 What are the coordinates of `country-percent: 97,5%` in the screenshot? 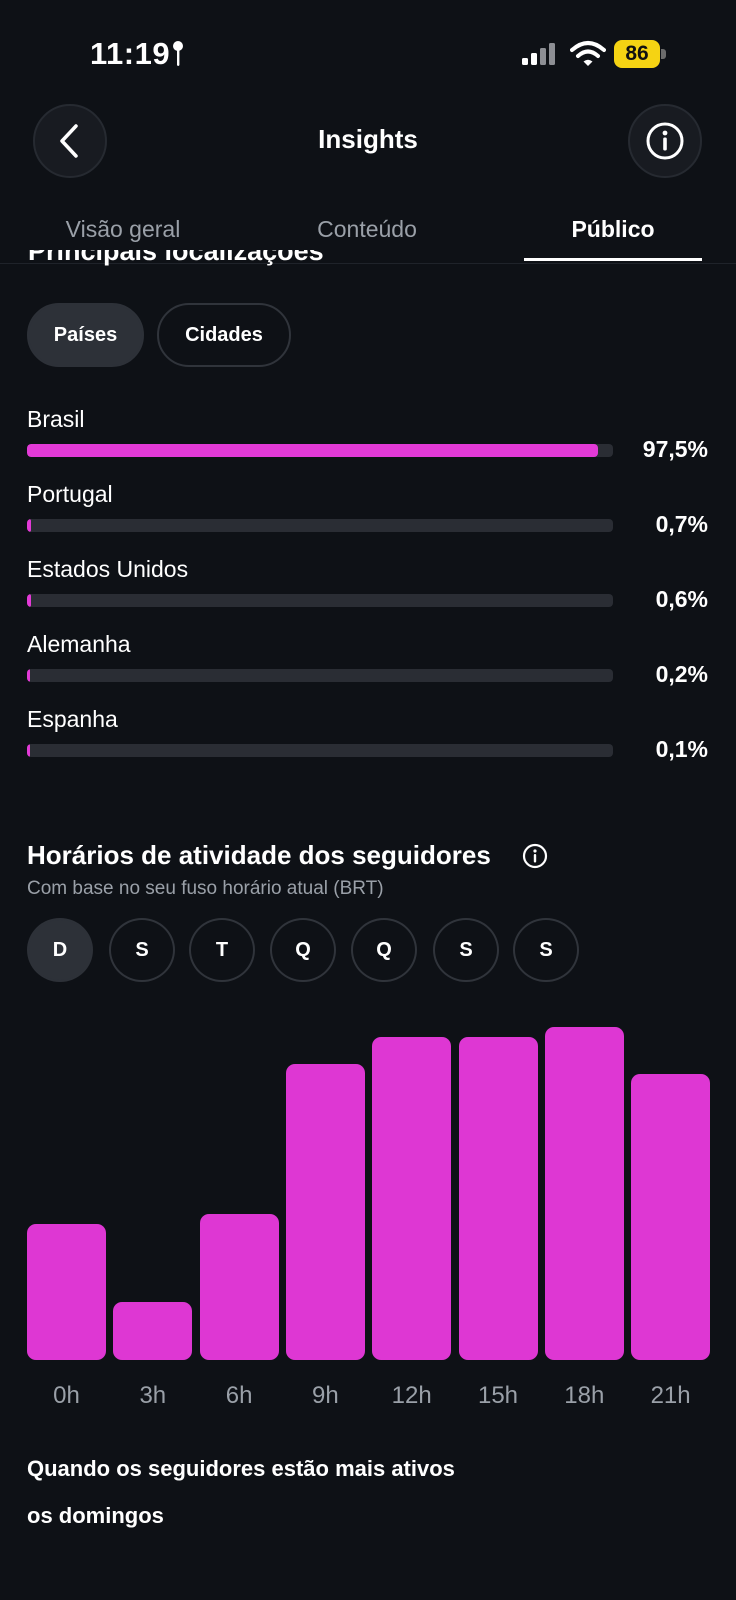 It's located at (675, 449).